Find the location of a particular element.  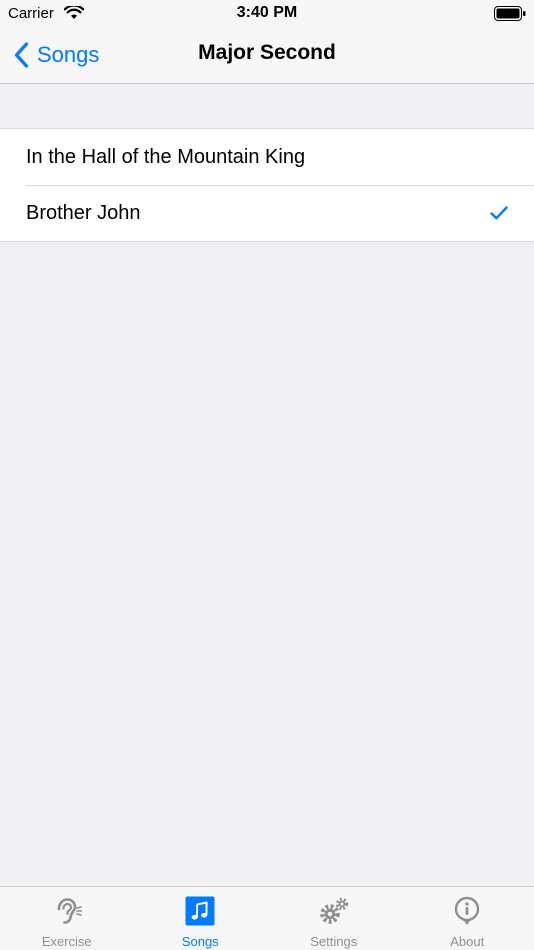

page-title: Major Second is located at coordinates (267, 52).